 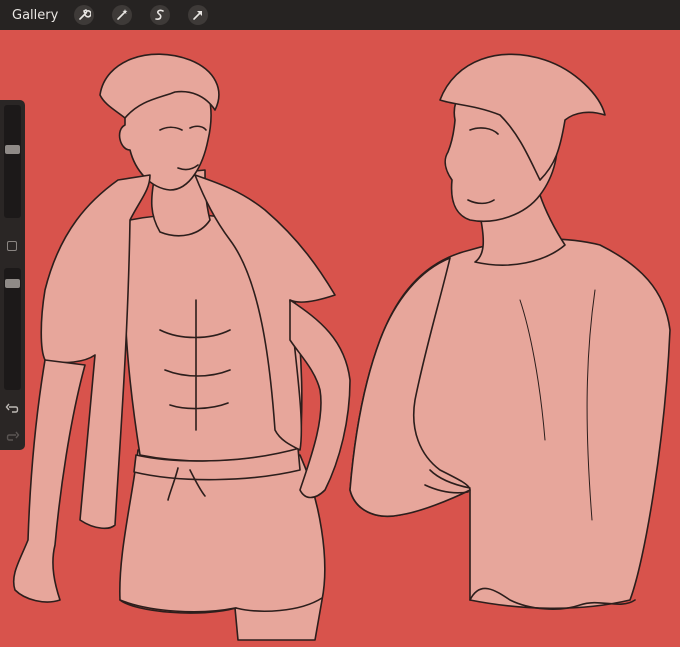 What do you see at coordinates (12, 437) in the screenshot?
I see `redo-arrow-icon` at bounding box center [12, 437].